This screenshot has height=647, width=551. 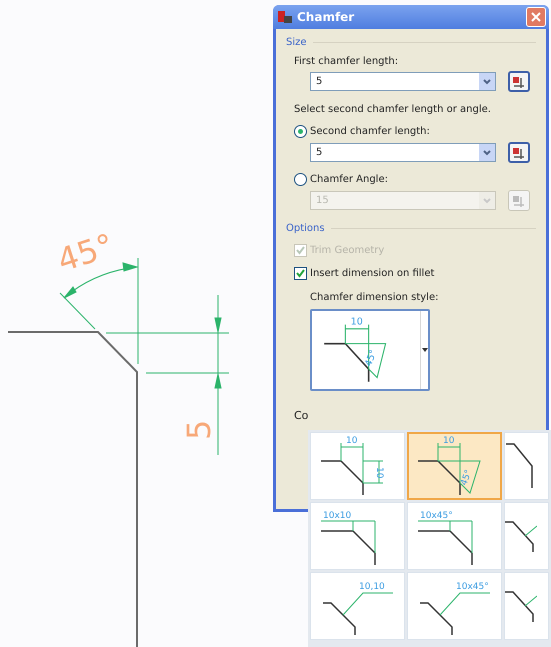 I want to click on style-option, so click(x=526, y=466).